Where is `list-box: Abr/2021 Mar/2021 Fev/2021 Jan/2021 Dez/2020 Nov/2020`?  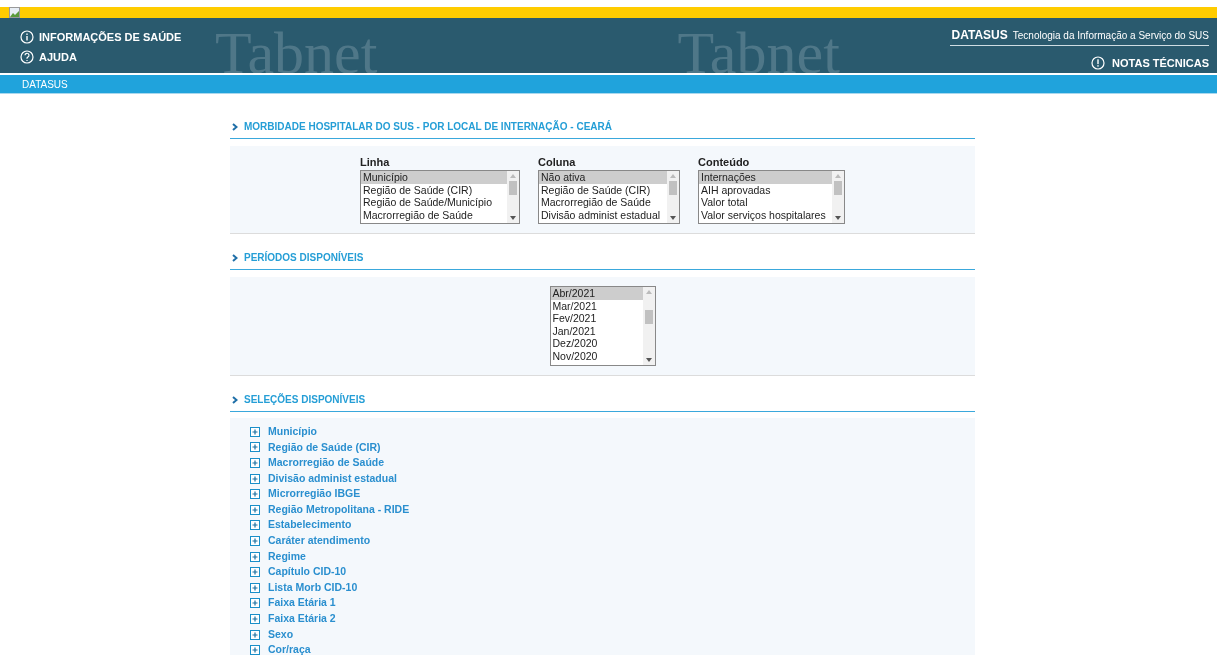
list-box: Abr/2021 Mar/2021 Fev/2021 Jan/2021 Dez/2020 Nov/2020 is located at coordinates (602, 326).